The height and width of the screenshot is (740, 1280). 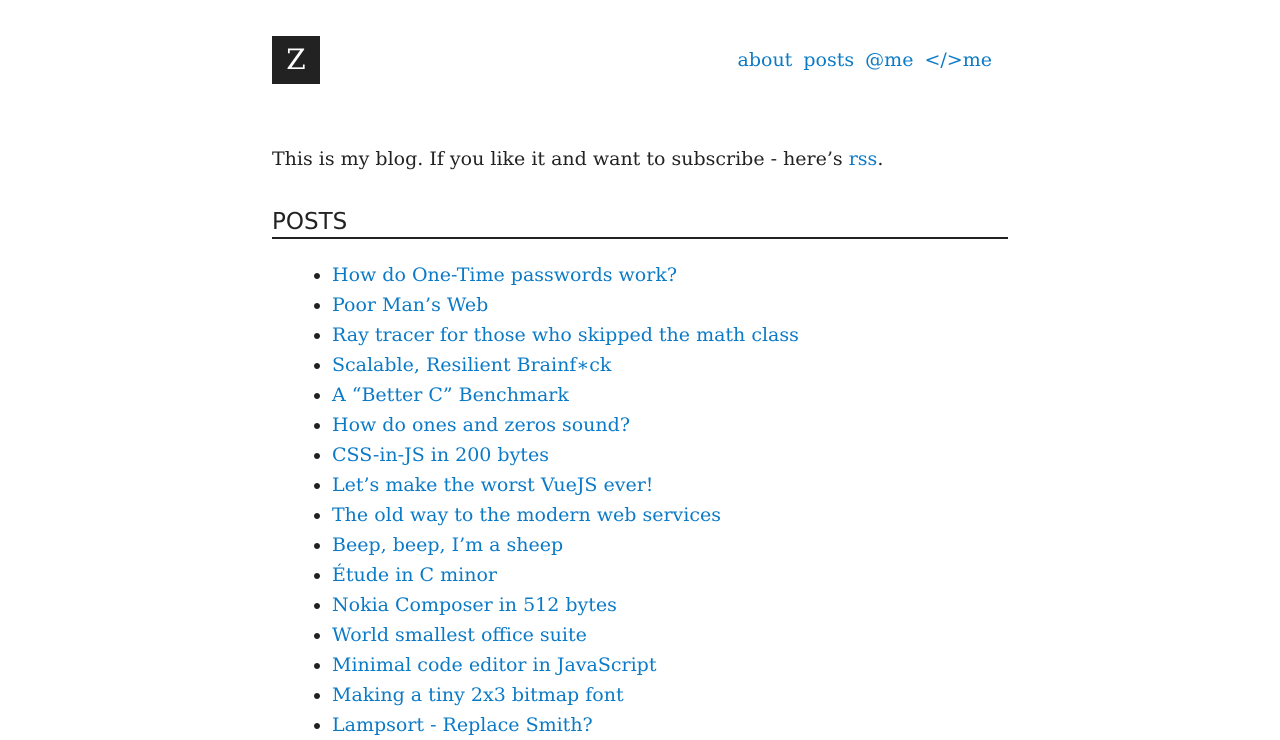 I want to click on list-item: World smallest office suite, so click(x=565, y=635).